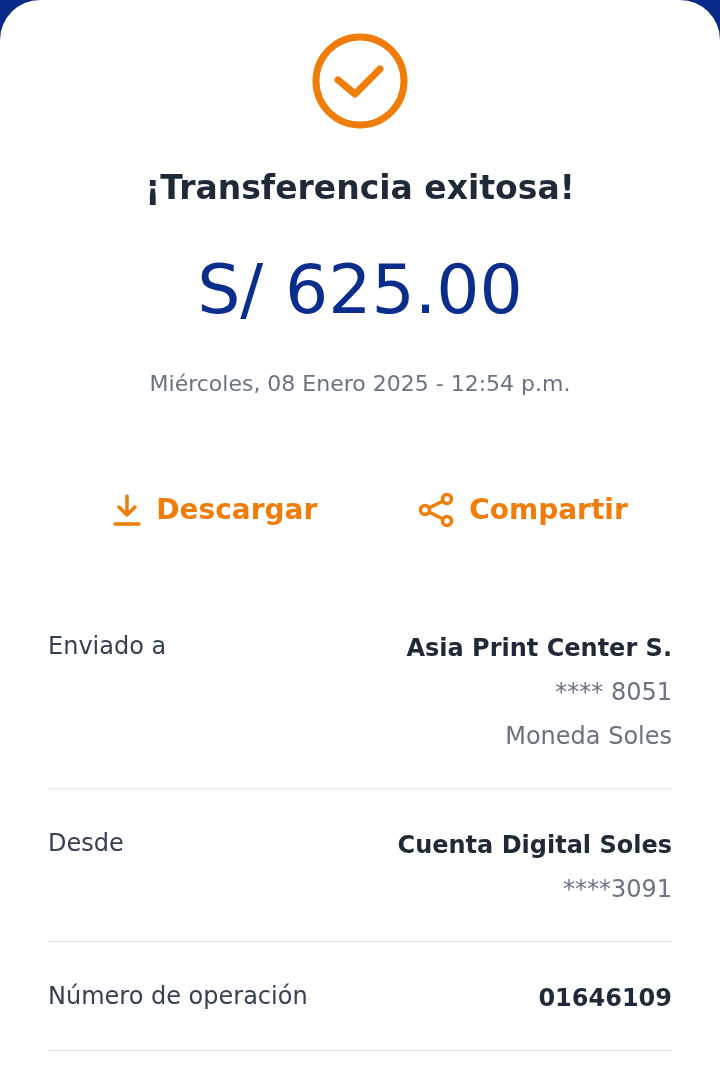  I want to click on detail-value: Moneda Soles, so click(588, 736).